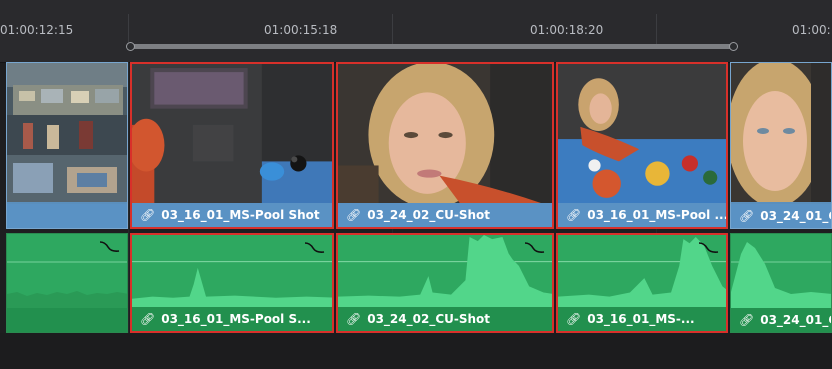 Image resolution: width=832 pixels, height=369 pixels. I want to click on timecode-label: 01:00:15:18, so click(301, 30).